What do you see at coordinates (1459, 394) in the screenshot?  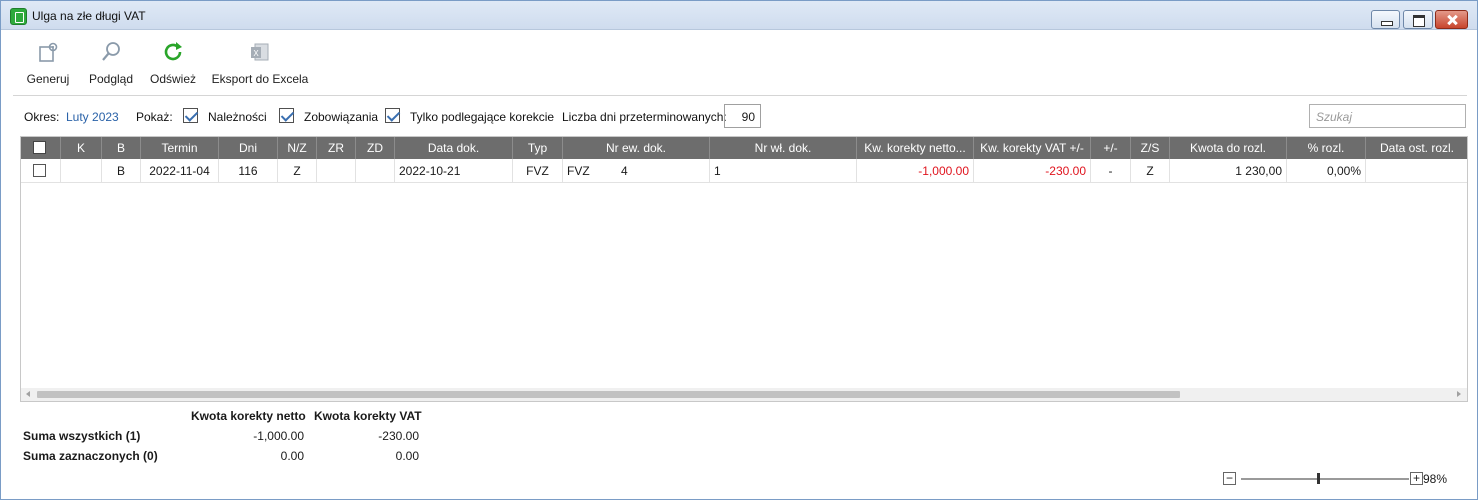 I see `scroll-right-icon` at bounding box center [1459, 394].